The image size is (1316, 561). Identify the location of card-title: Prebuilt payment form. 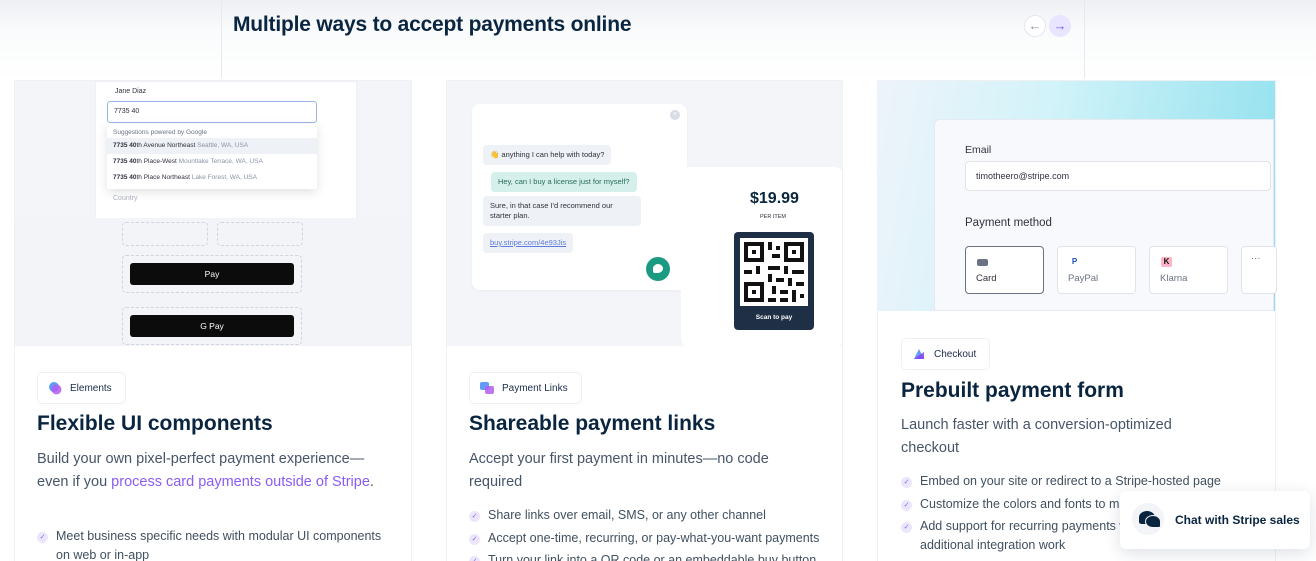
(1012, 390).